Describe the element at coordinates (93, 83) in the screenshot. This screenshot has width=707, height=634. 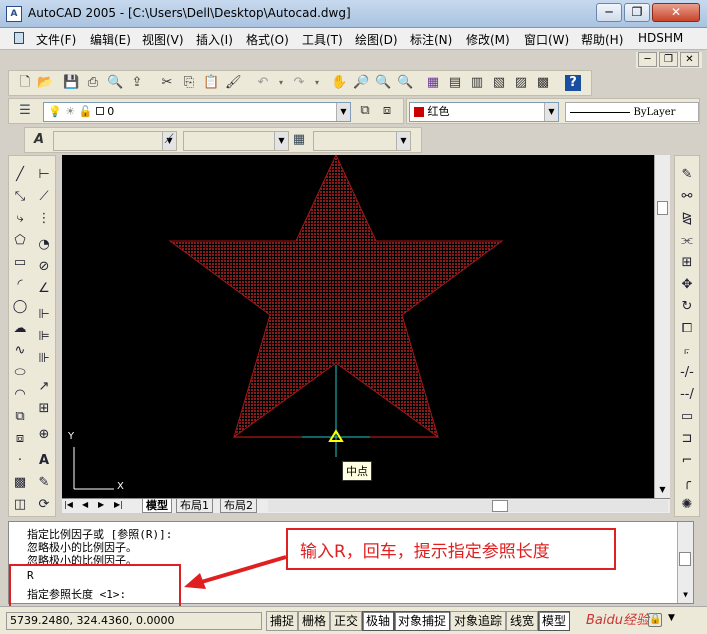
I see `print-icon: ⎙` at that location.